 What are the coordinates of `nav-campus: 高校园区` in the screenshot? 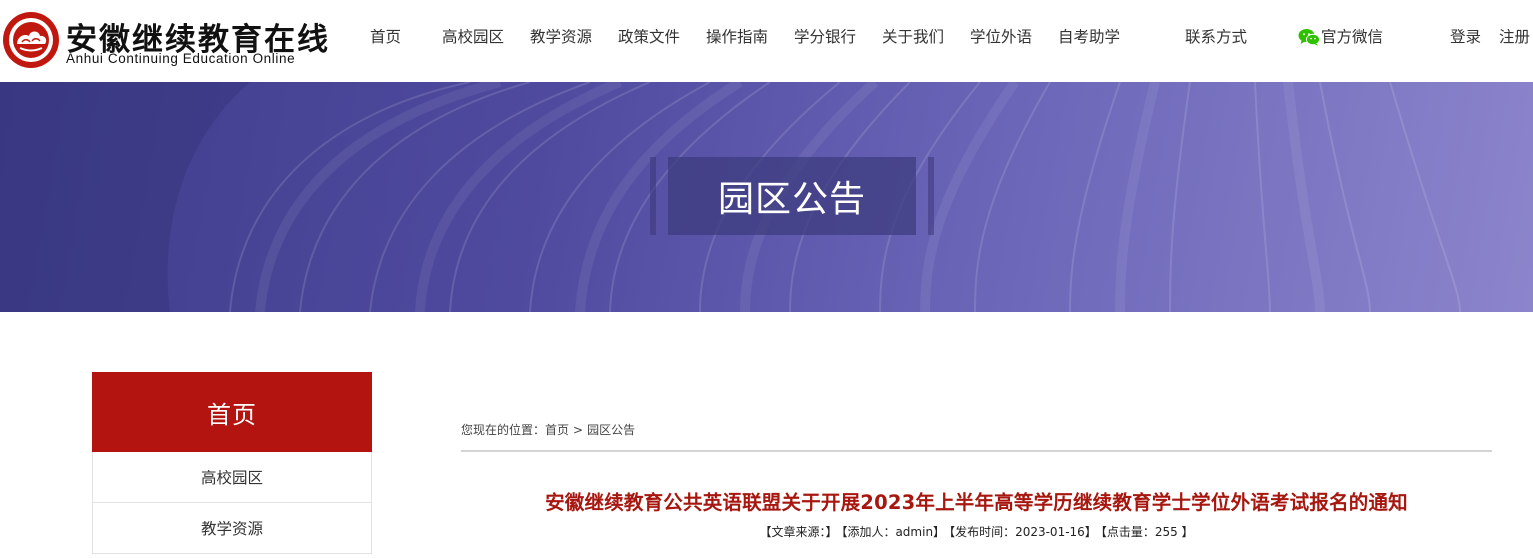 It's located at (473, 37).